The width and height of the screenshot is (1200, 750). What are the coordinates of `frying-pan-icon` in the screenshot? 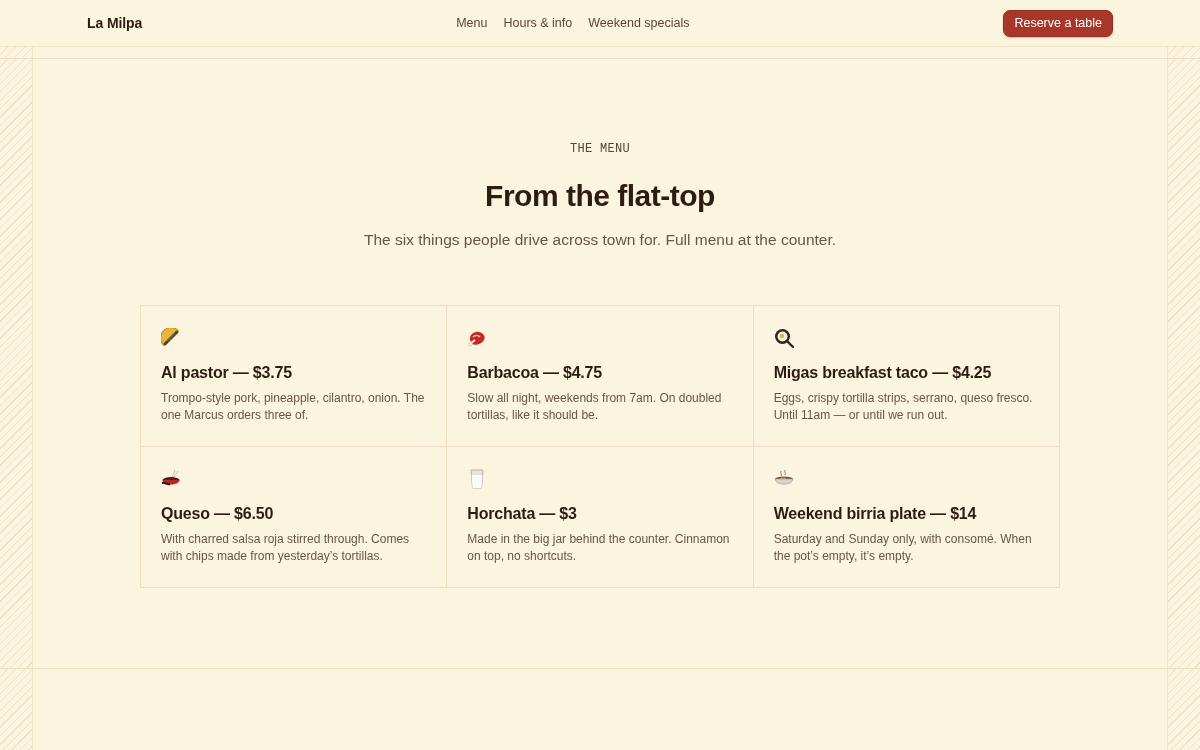 It's located at (783, 338).